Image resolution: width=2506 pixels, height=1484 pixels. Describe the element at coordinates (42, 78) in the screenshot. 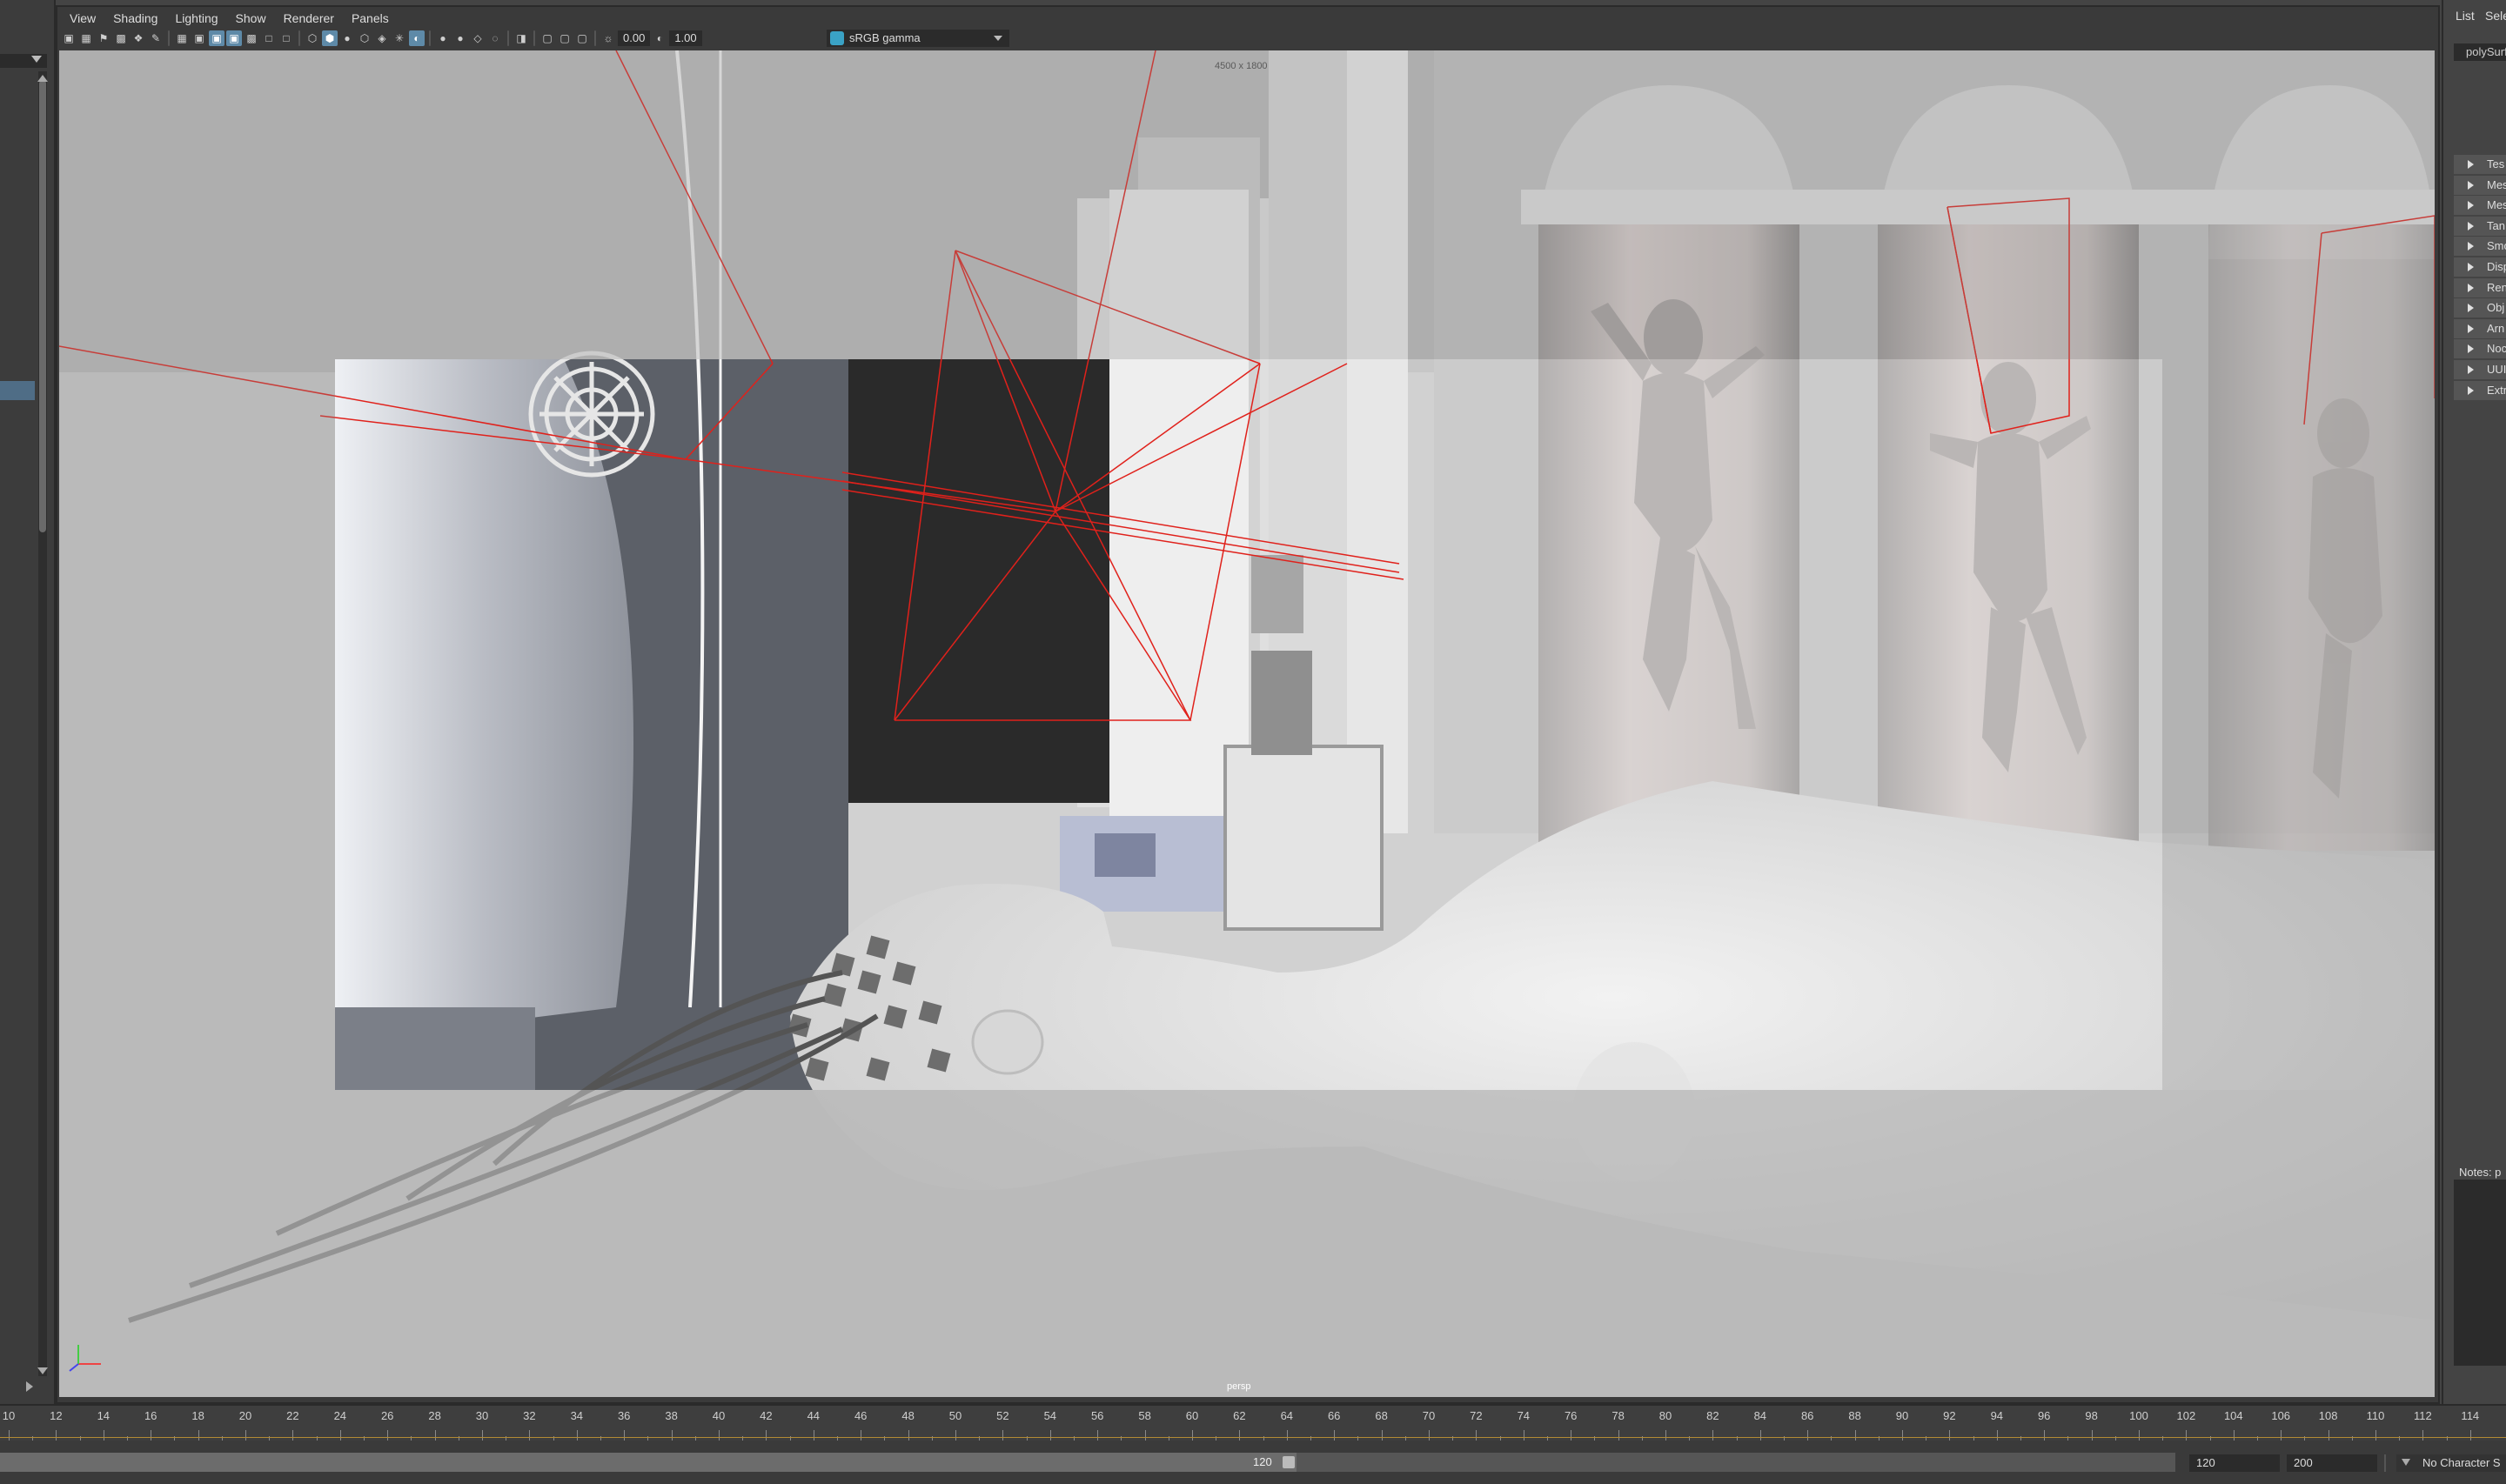

I see `scroll-up-icon` at that location.